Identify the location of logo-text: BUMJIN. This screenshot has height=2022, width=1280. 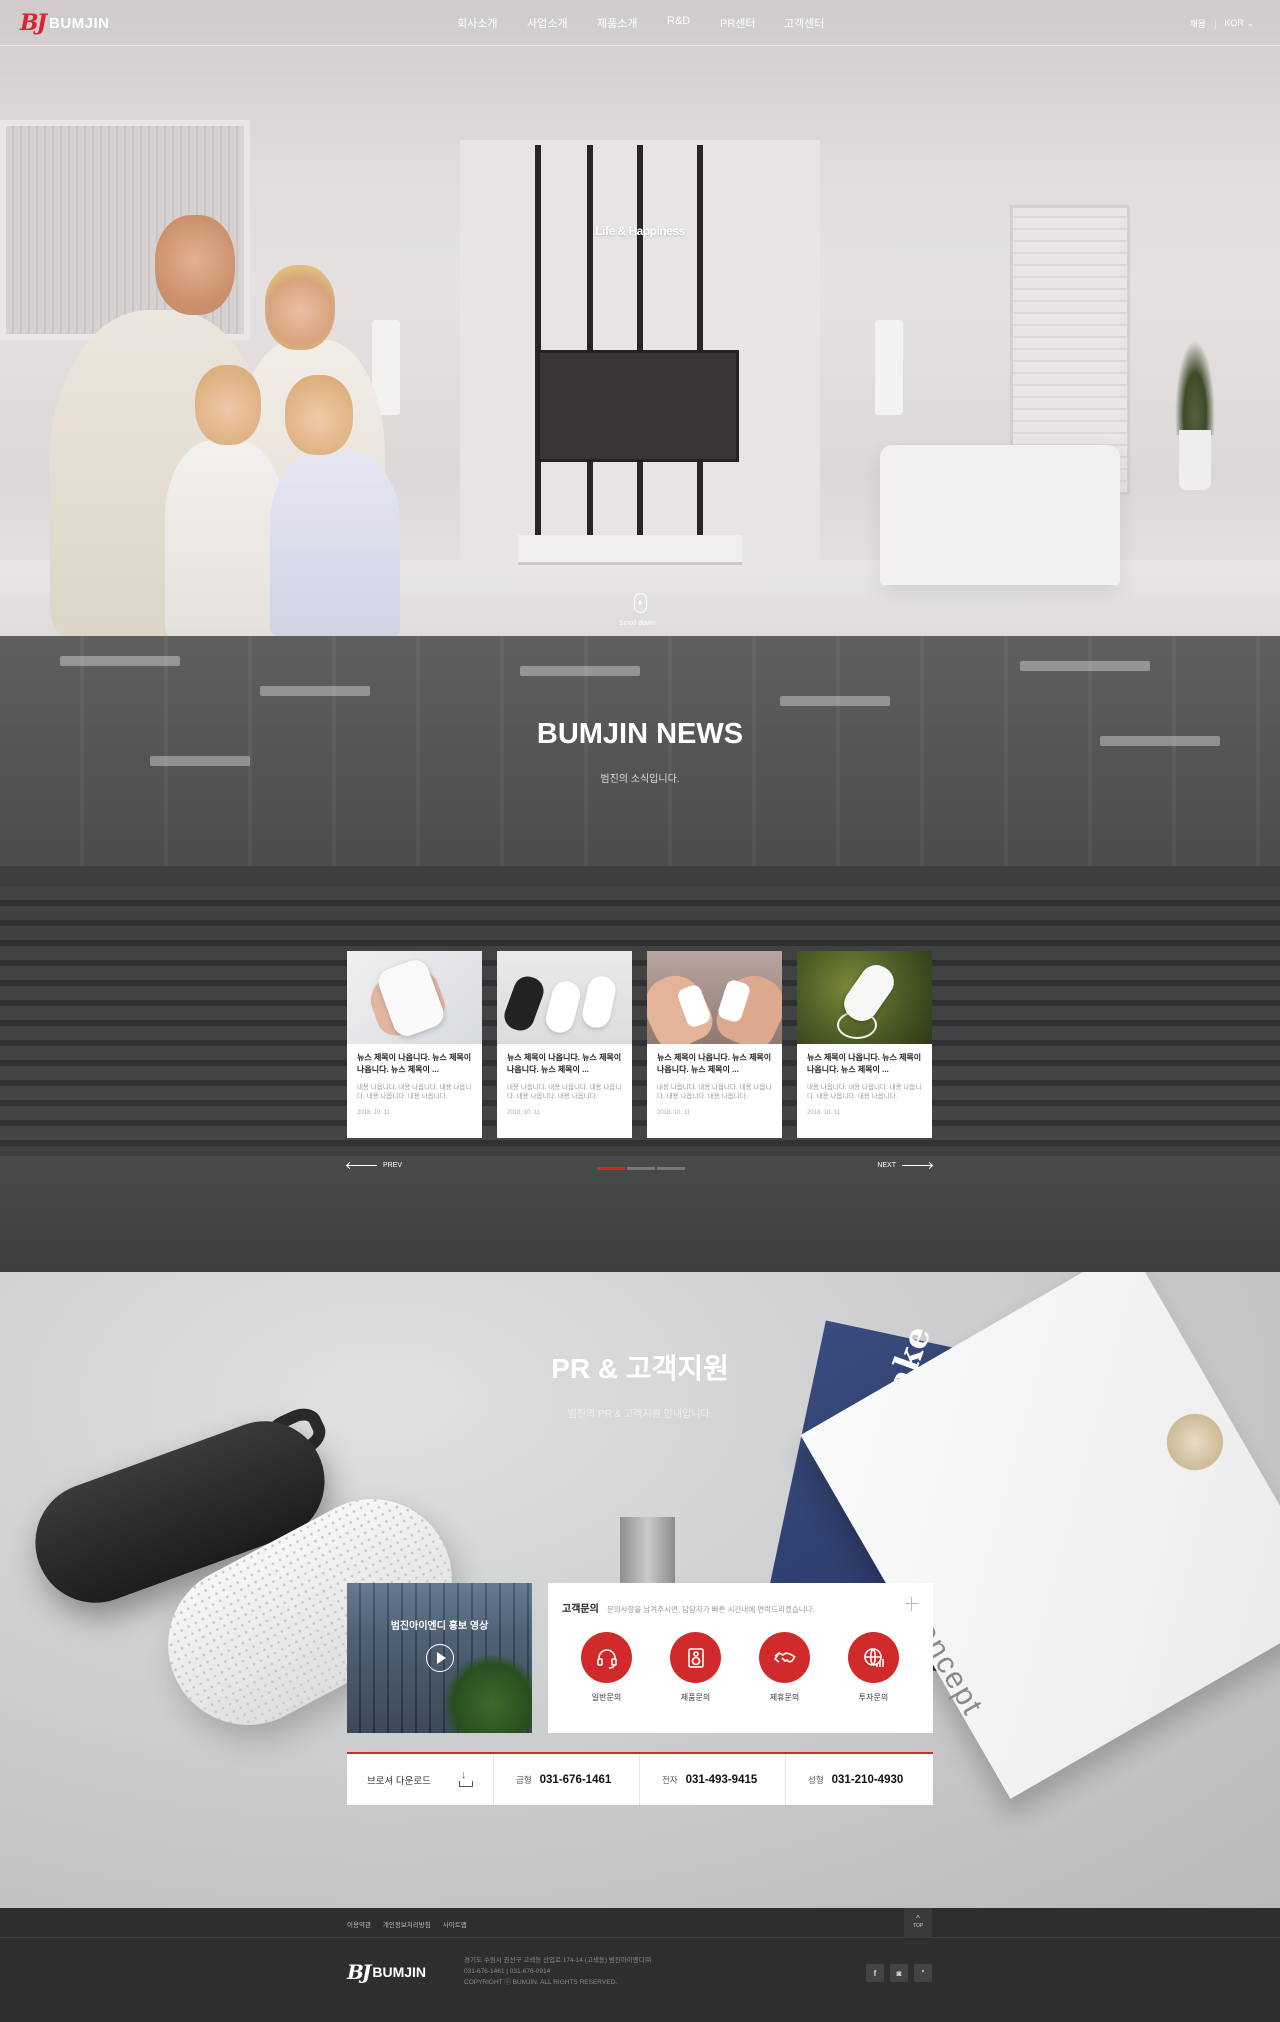
(79, 23).